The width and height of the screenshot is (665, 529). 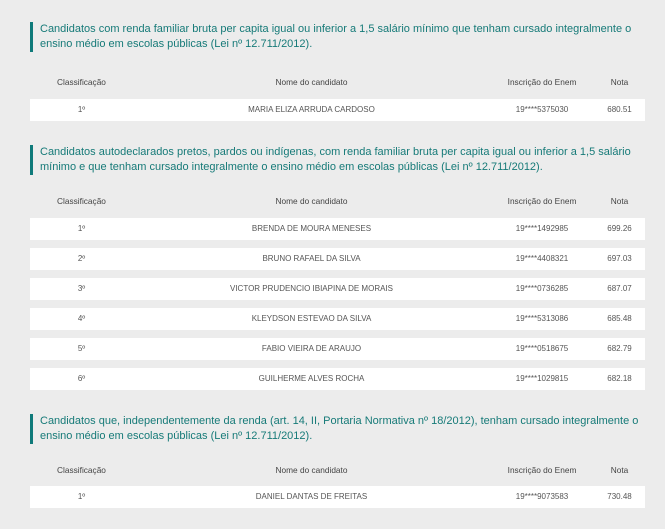 What do you see at coordinates (81, 348) in the screenshot?
I see `rank-cell: 5º` at bounding box center [81, 348].